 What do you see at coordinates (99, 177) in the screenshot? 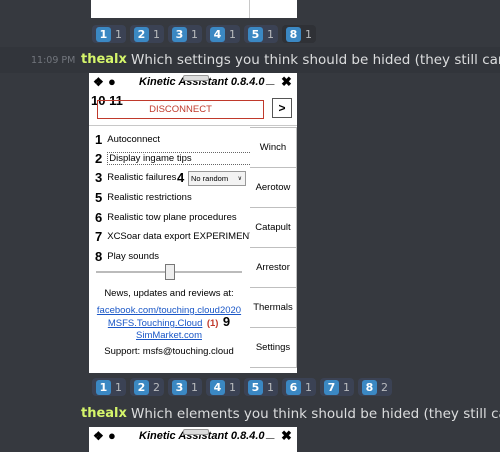
I see `annotation-number: 3` at bounding box center [99, 177].